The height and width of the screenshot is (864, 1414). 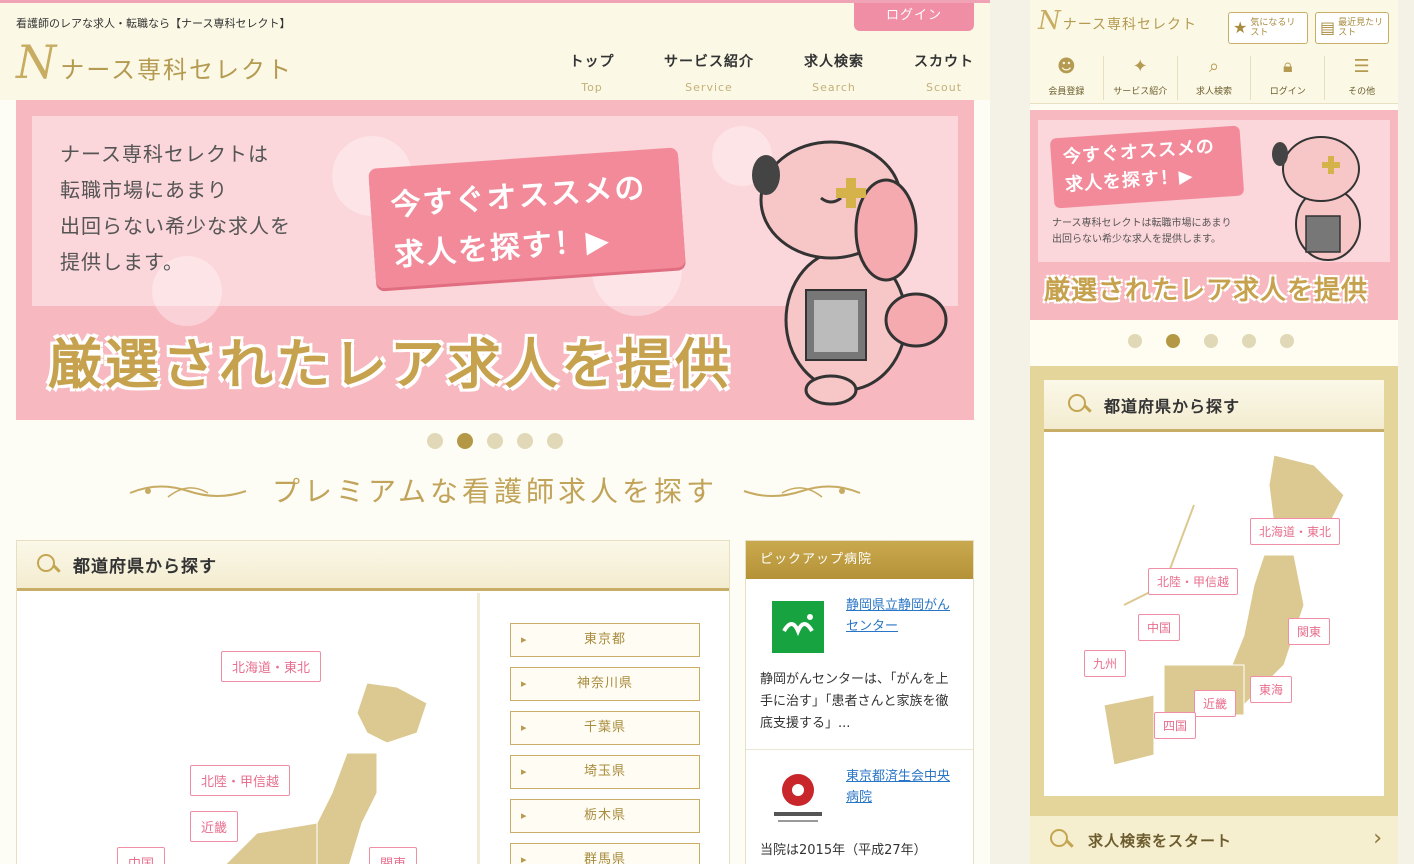 I want to click on mobile-nav-service: ✦ サービス紹介, so click(x=1141, y=78).